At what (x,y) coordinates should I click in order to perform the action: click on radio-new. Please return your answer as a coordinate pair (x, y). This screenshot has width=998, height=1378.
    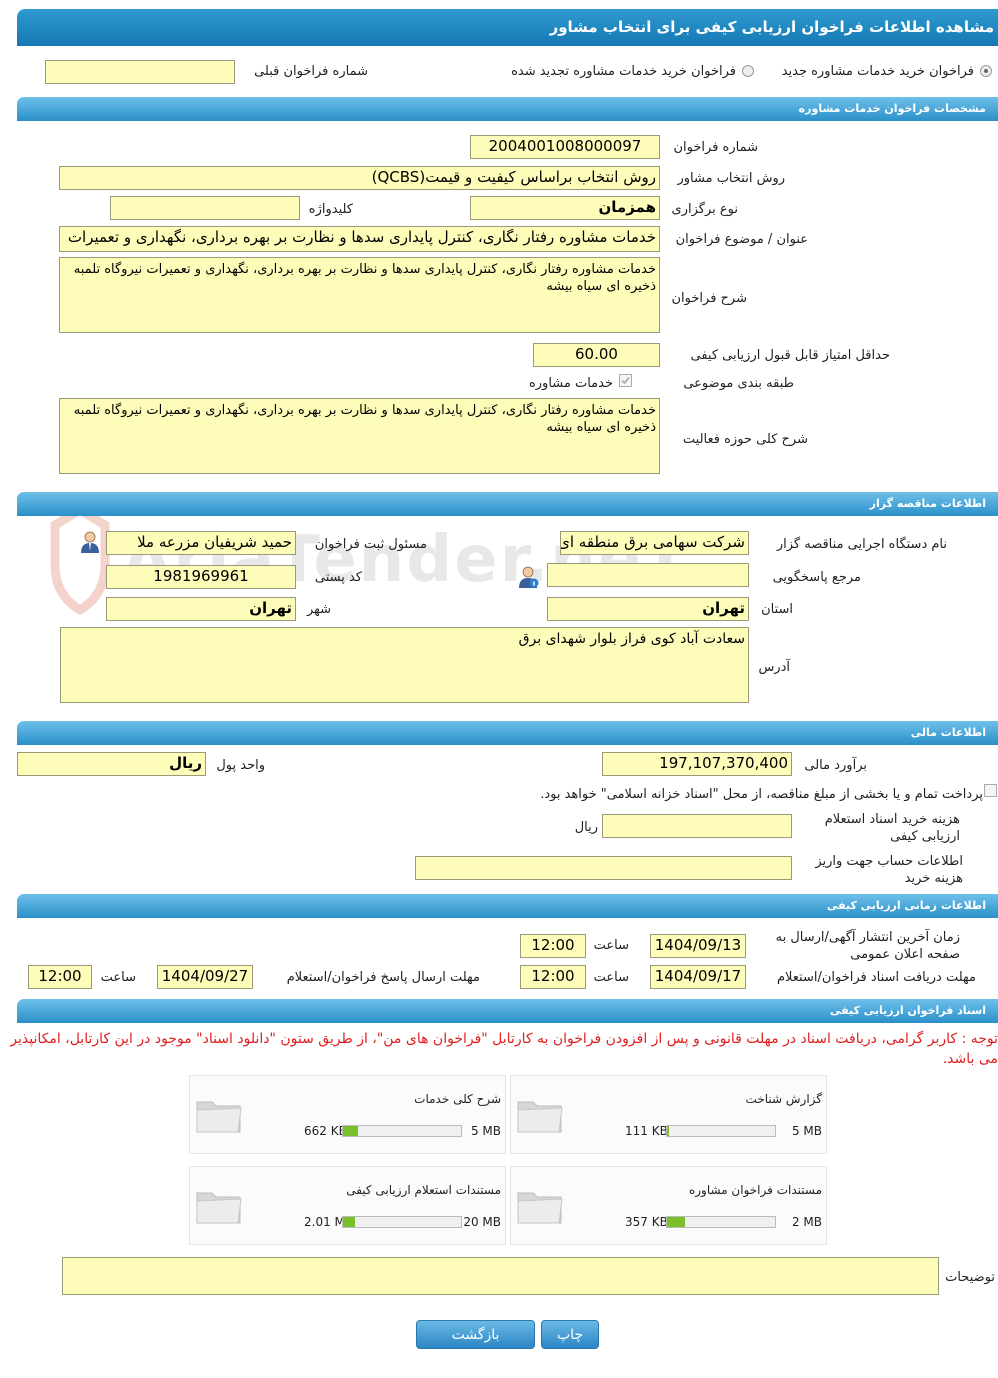
    Looking at the image, I should click on (986, 71).